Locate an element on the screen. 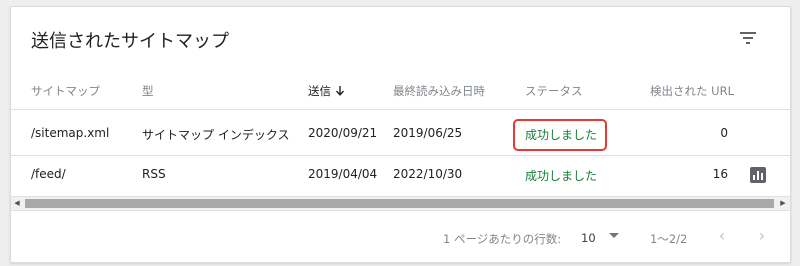 Image resolution: width=800 pixels, height=266 pixels. header-divider is located at coordinates (400, 109).